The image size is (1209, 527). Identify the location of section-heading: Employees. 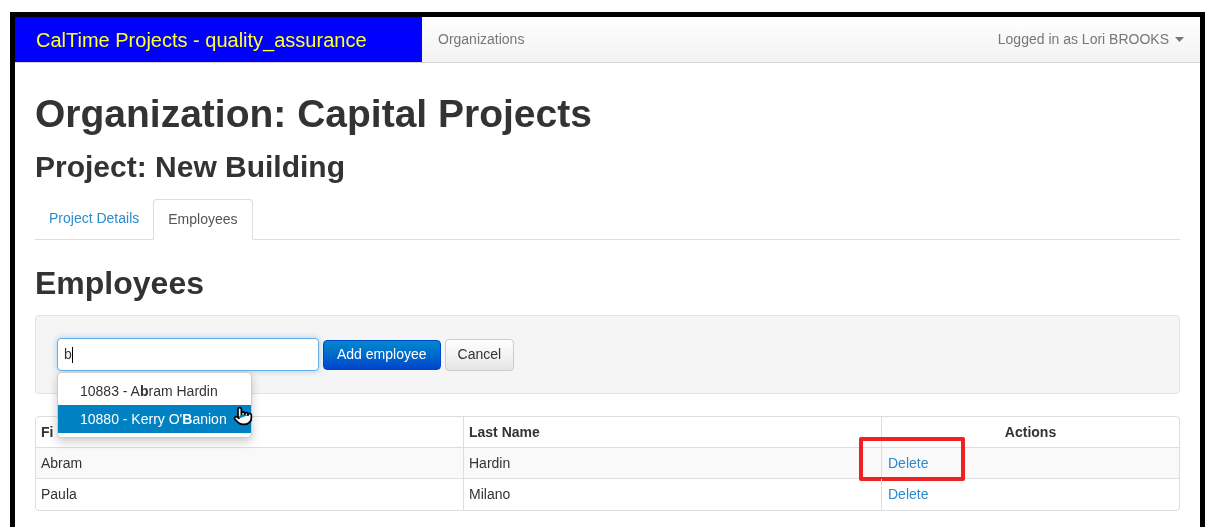
(120, 283).